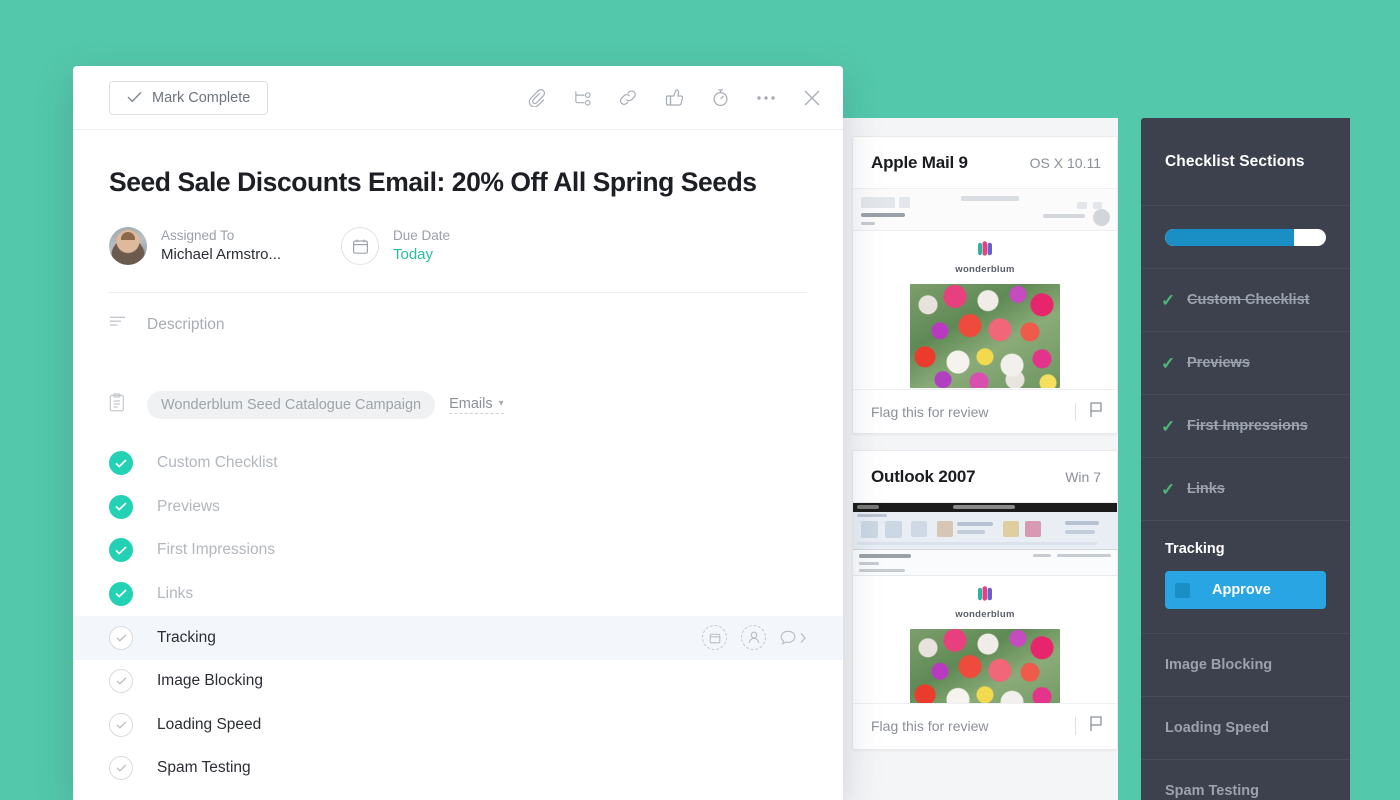 The height and width of the screenshot is (800, 1400). I want to click on sidebar-item-loading-speed: Loading Speed, so click(1245, 728).